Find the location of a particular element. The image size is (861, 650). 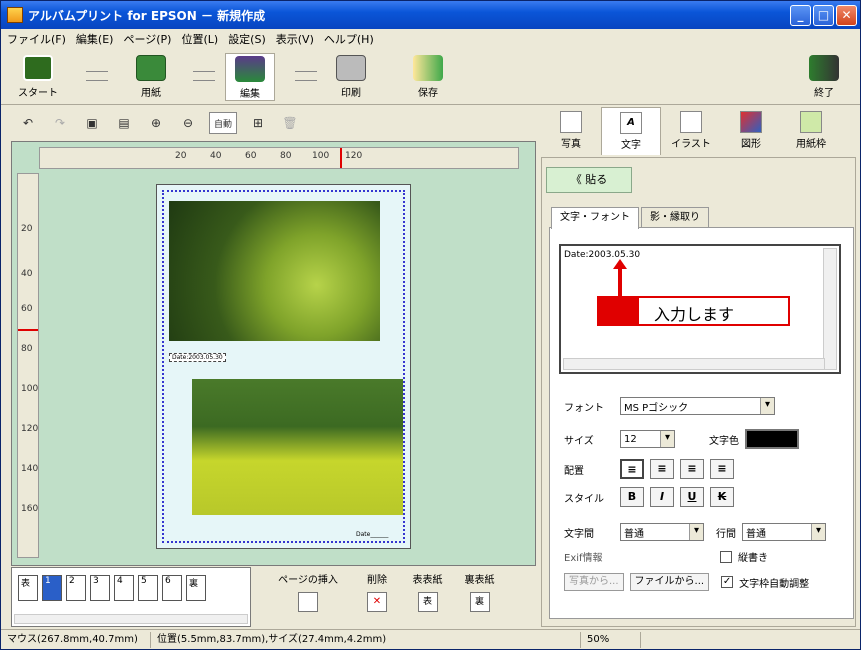

save-label: 保存 is located at coordinates (428, 93).